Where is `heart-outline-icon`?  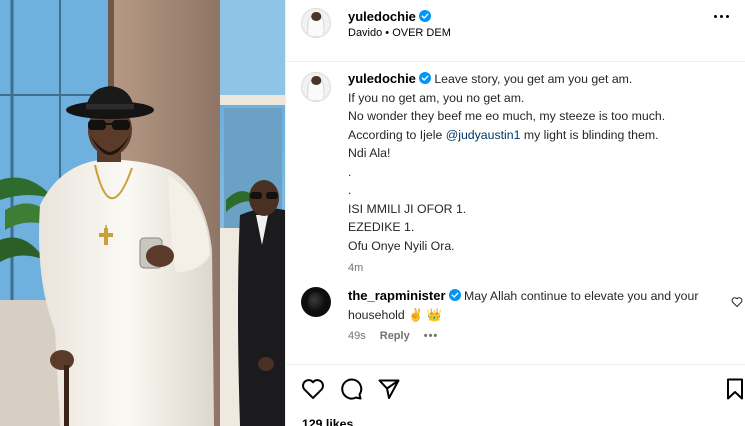 heart-outline-icon is located at coordinates (737, 302).